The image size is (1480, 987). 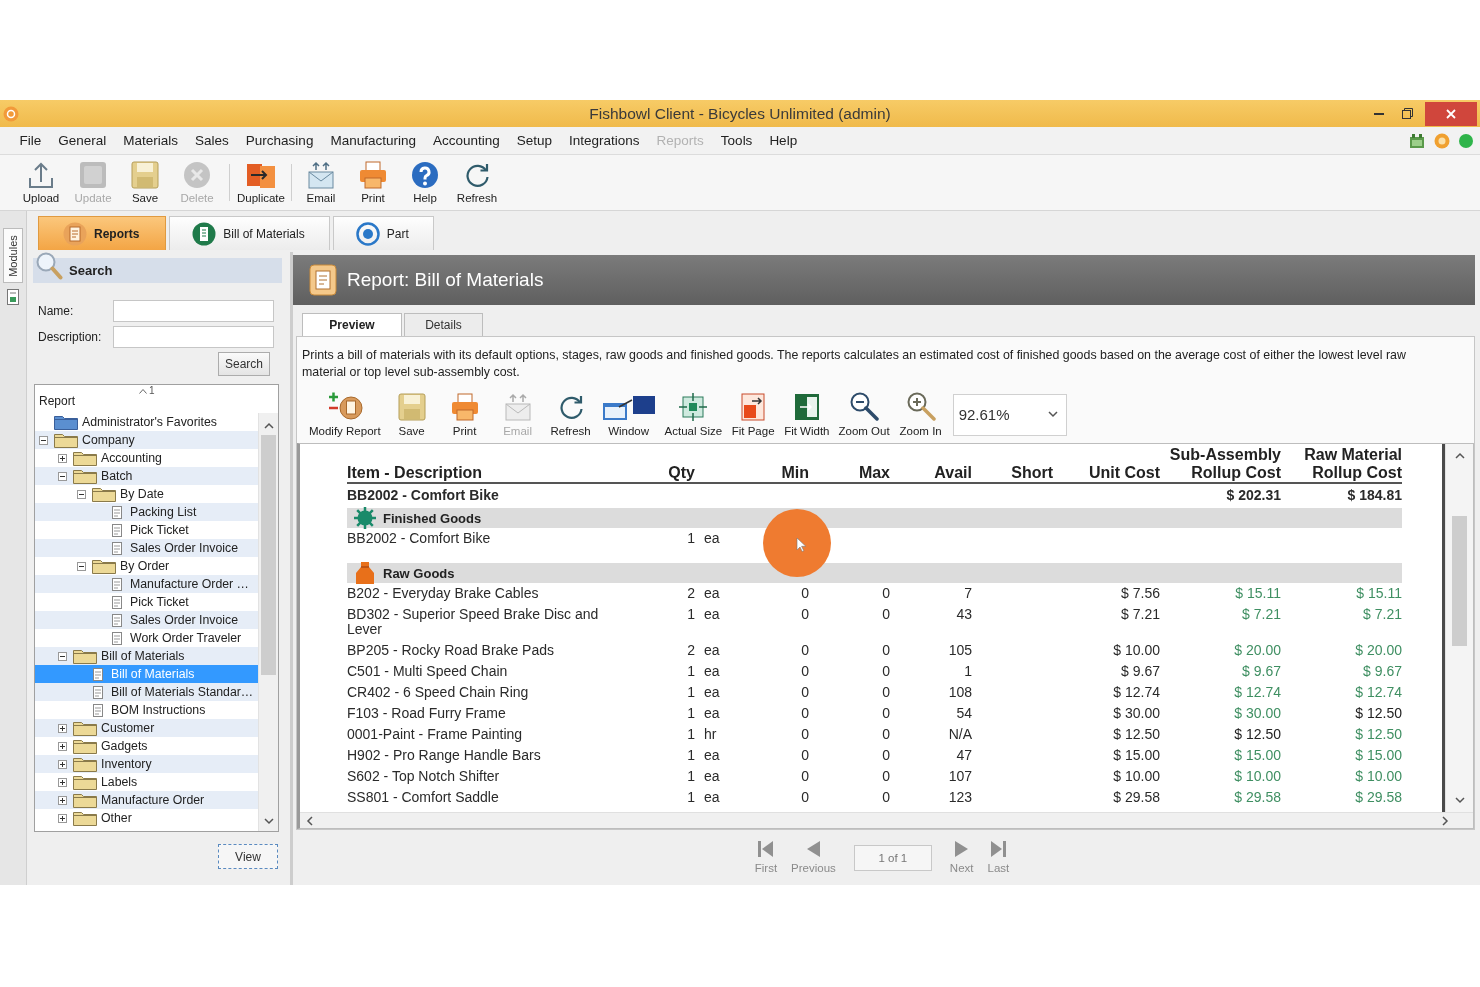 I want to click on menu-item: Sales, so click(x=212, y=140).